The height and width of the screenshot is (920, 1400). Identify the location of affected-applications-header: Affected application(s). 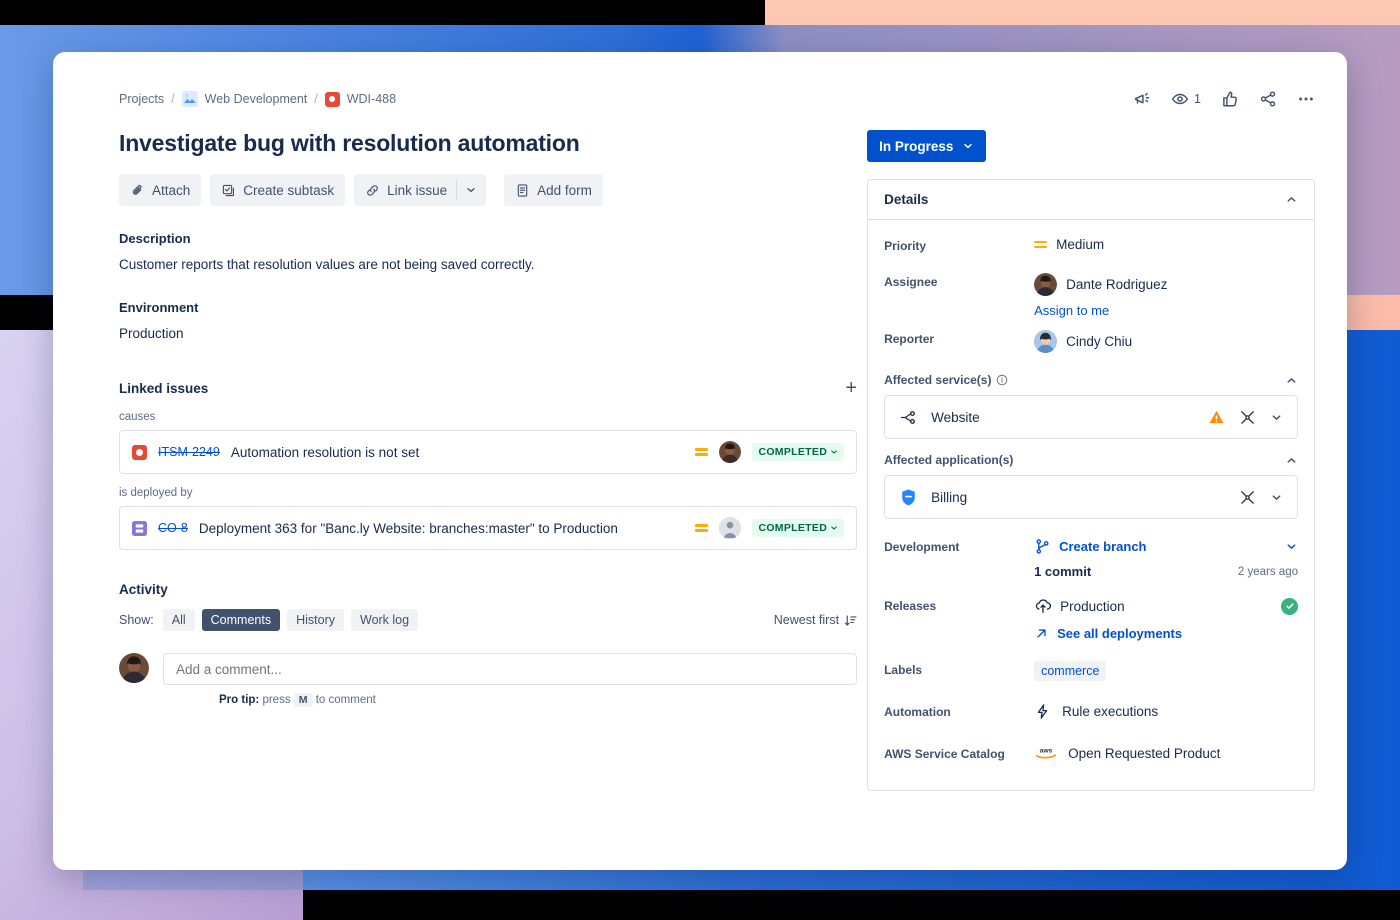
(1091, 460).